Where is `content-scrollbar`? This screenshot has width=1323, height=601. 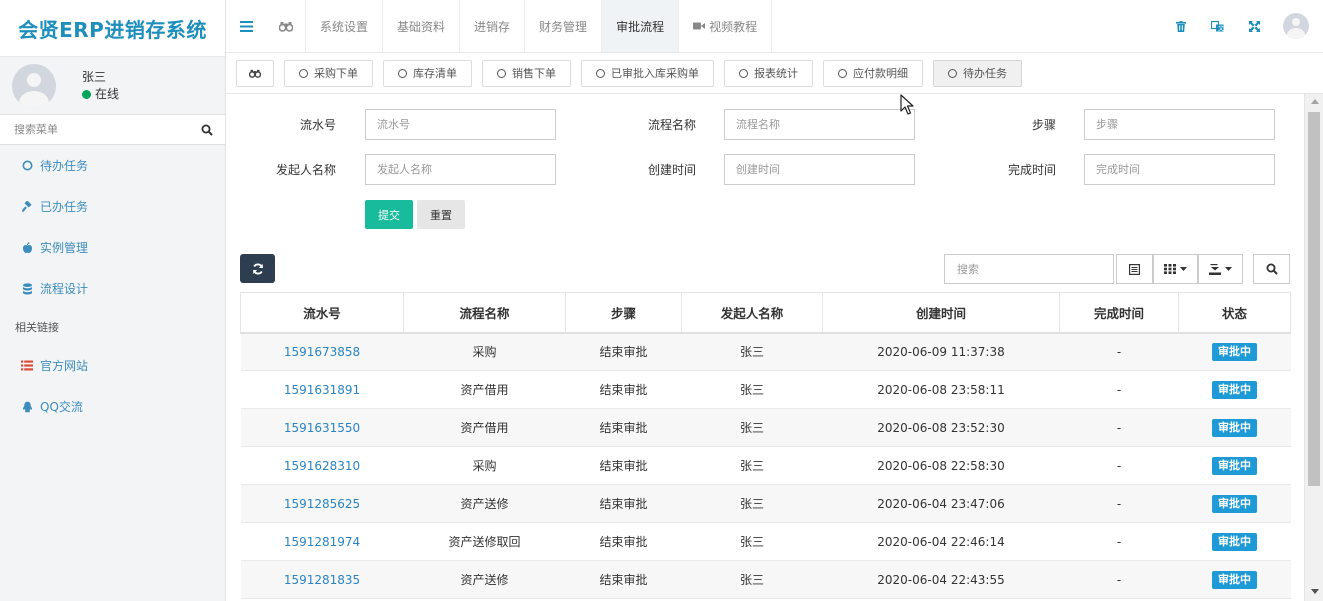 content-scrollbar is located at coordinates (1313, 347).